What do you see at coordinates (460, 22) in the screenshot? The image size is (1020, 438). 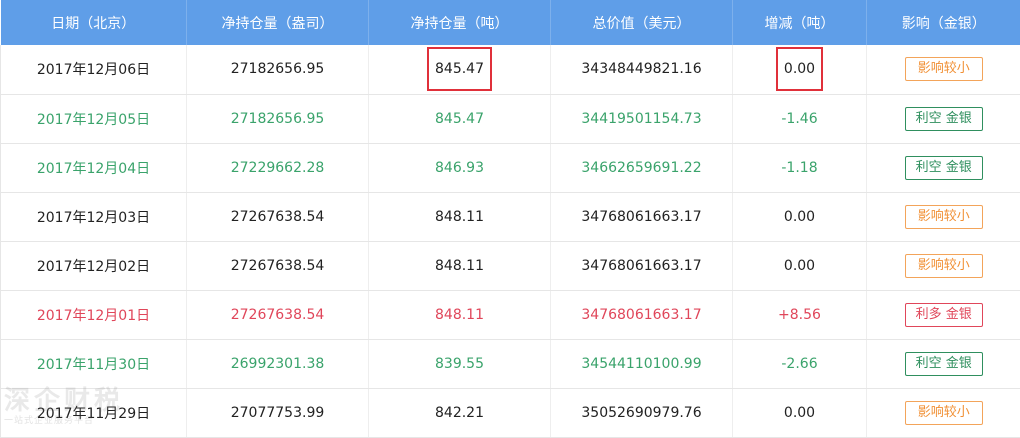 I see `column-header-tons: 净持仓量（吨）` at bounding box center [460, 22].